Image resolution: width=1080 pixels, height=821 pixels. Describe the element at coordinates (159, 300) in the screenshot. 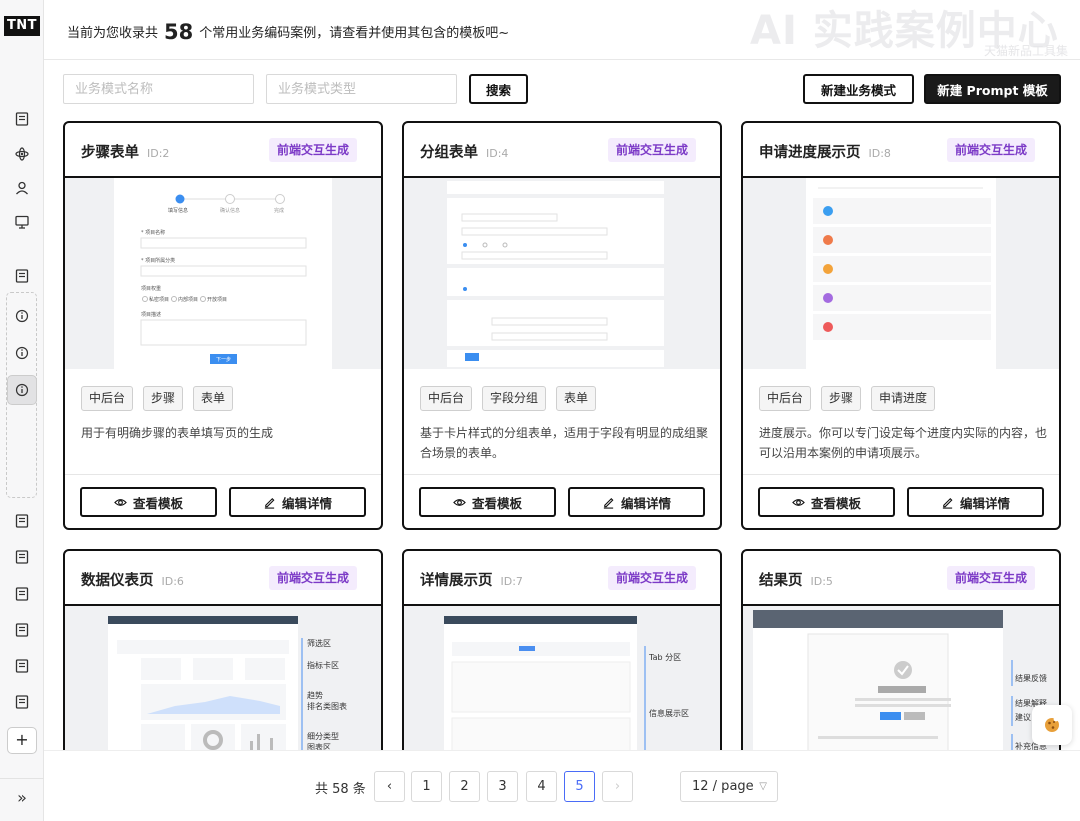

I see `preview-text: 私密项目` at that location.